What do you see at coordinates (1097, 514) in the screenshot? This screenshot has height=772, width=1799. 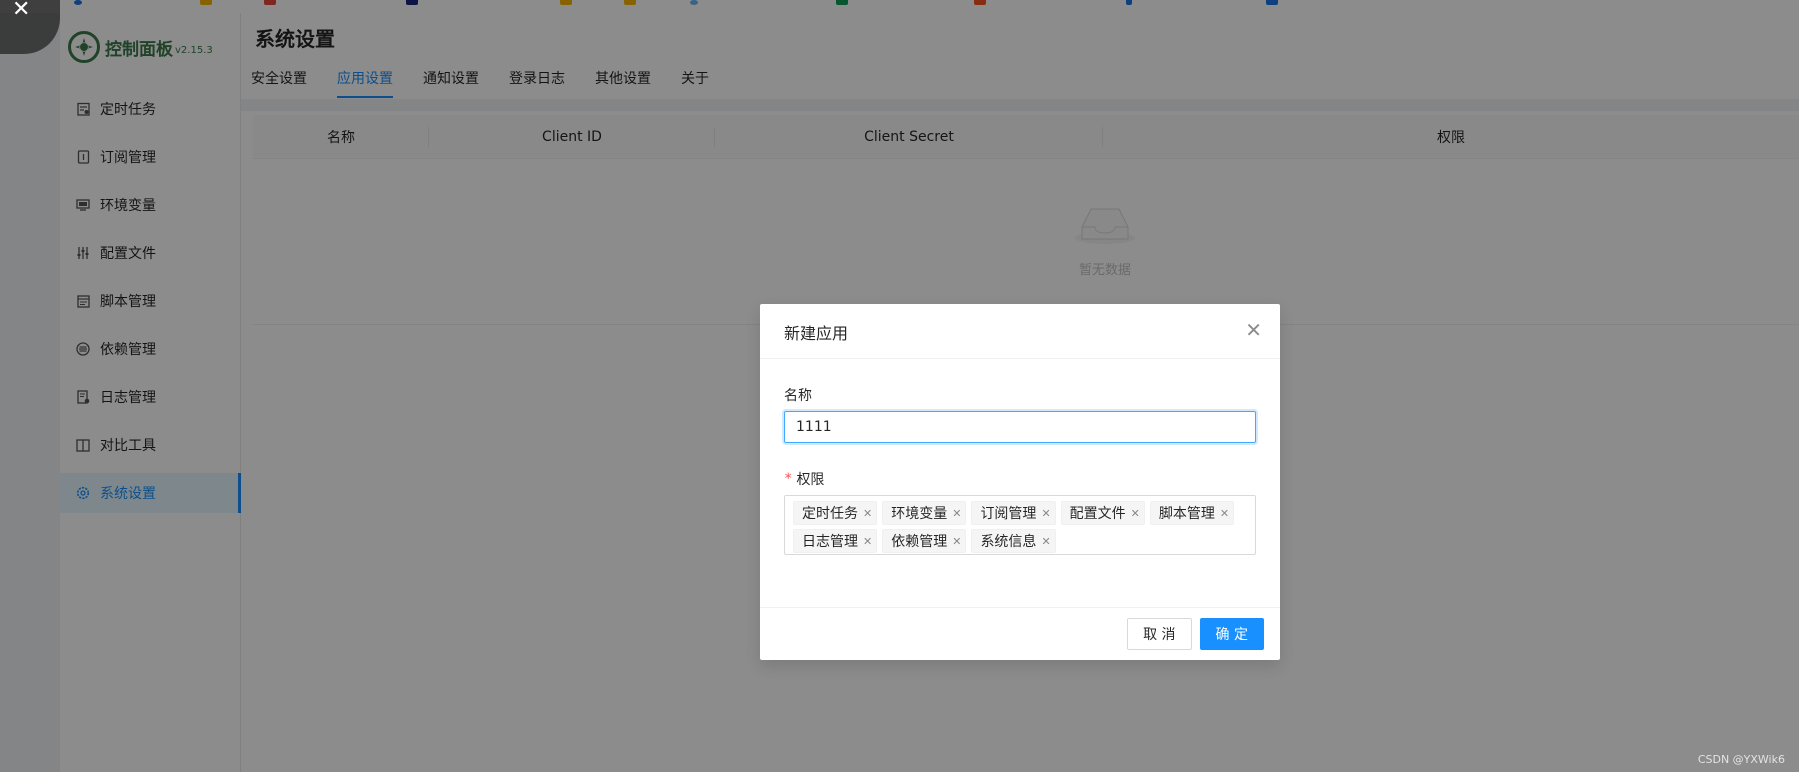 I see `tag-label: 配置文件` at bounding box center [1097, 514].